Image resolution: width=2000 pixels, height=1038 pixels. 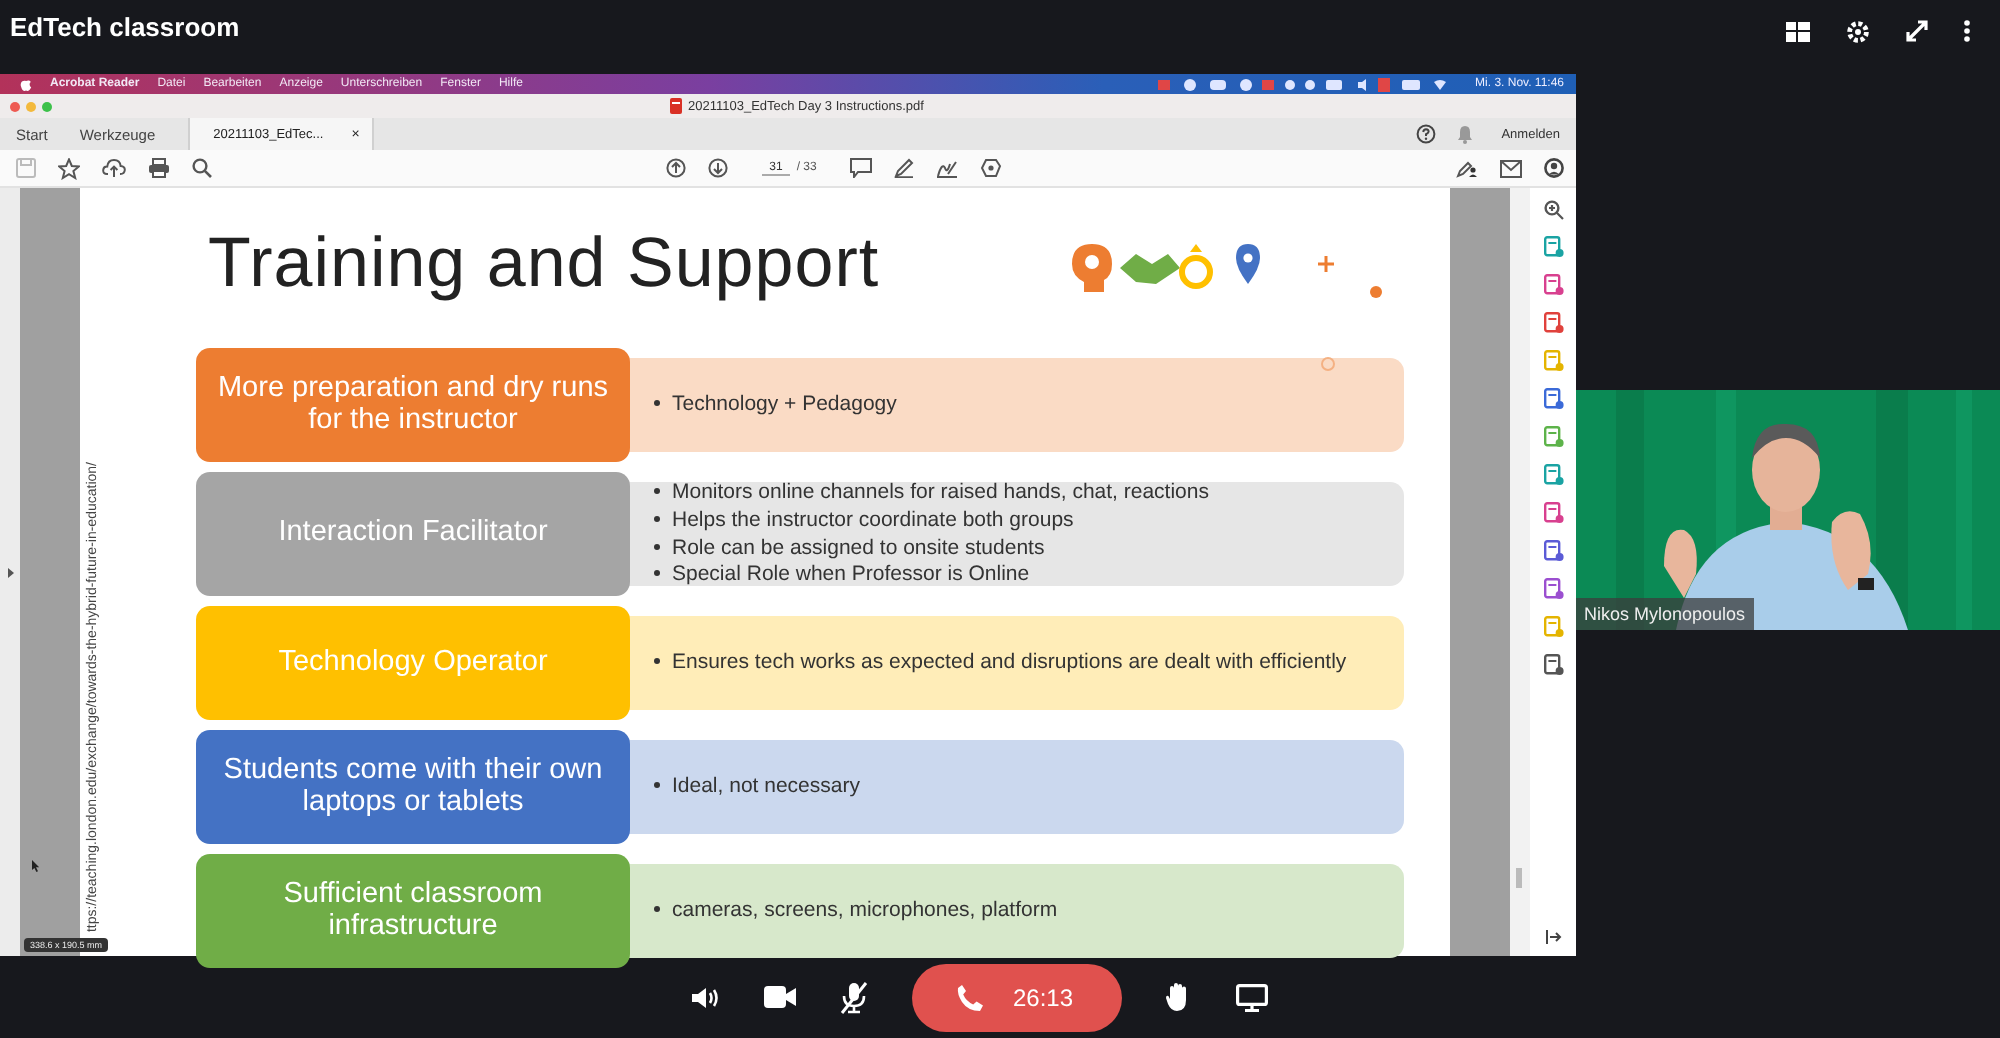 I want to click on pdf-icon, so click(x=676, y=106).